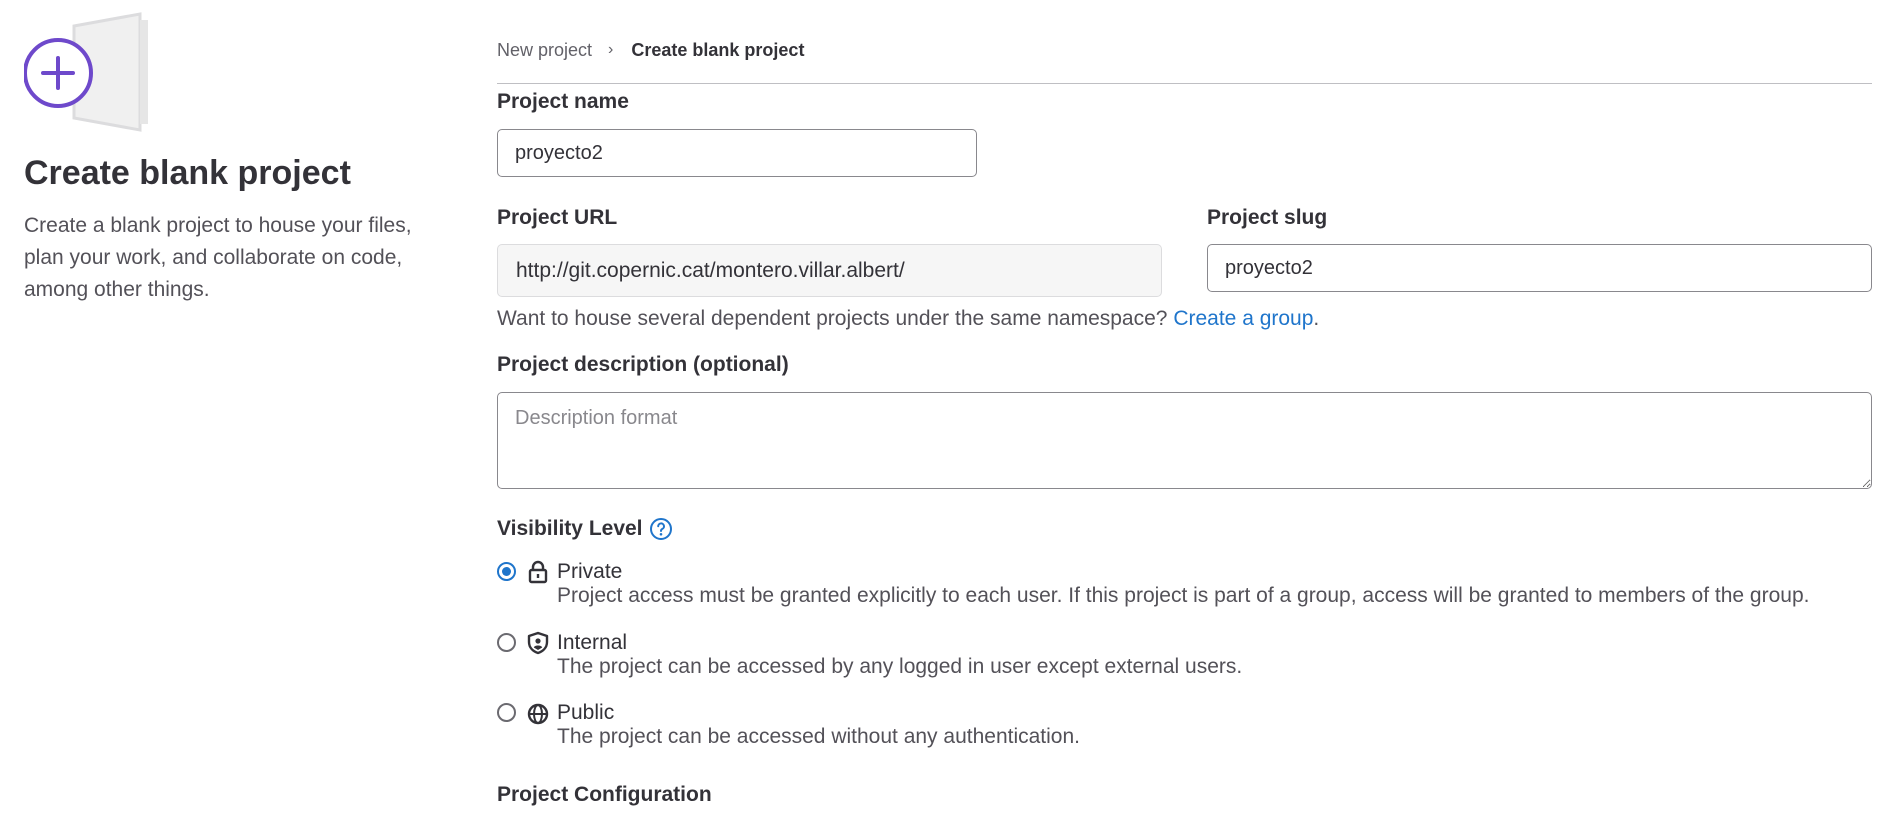  Describe the element at coordinates (661, 529) in the screenshot. I see `question-circle-icon` at that location.